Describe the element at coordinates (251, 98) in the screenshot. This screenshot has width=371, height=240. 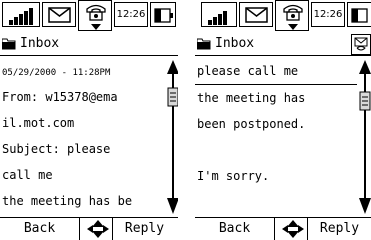
I see `message-line: the meeting has` at that location.